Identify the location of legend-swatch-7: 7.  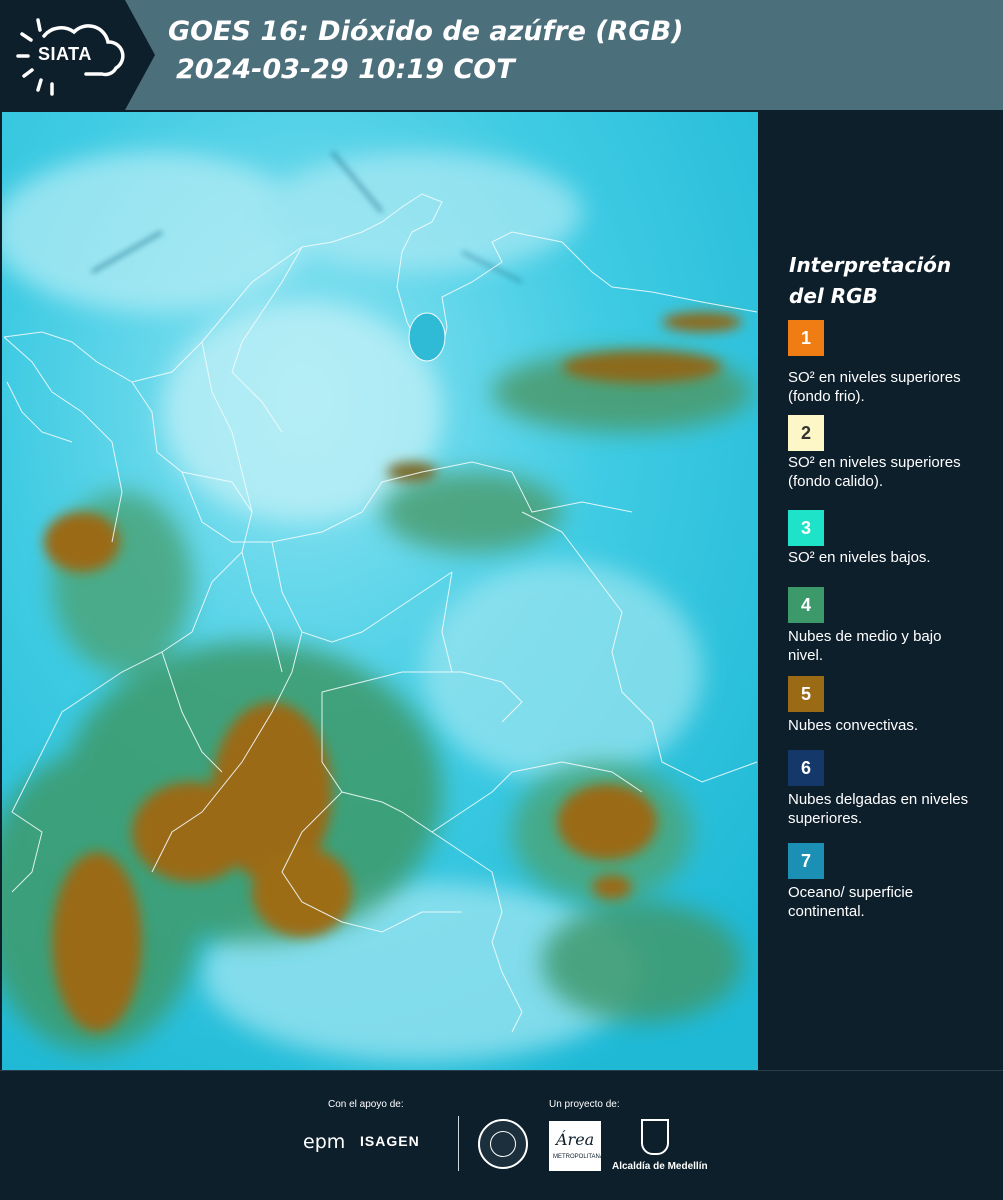
(806, 861).